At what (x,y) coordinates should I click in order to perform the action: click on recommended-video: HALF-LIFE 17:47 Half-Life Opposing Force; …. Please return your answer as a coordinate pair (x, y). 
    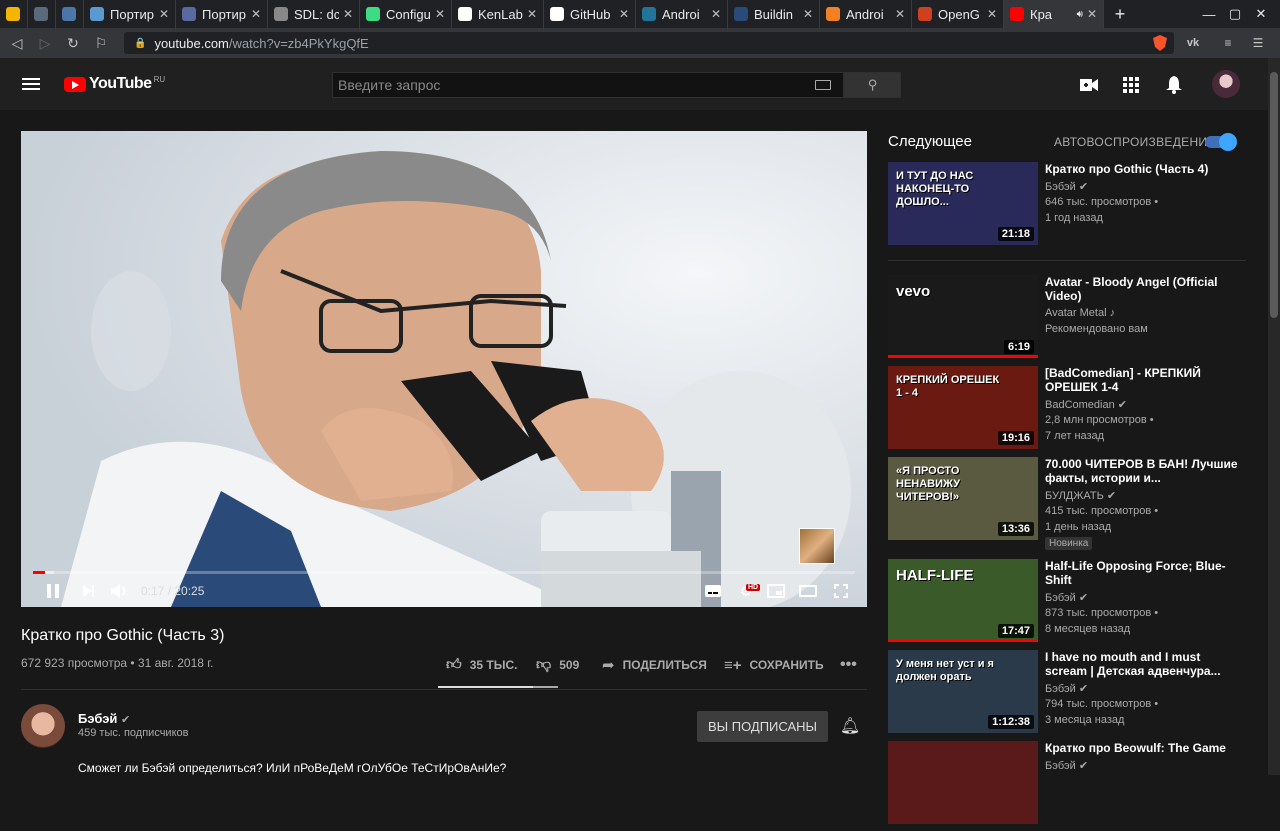
    Looking at the image, I should click on (1068, 604).